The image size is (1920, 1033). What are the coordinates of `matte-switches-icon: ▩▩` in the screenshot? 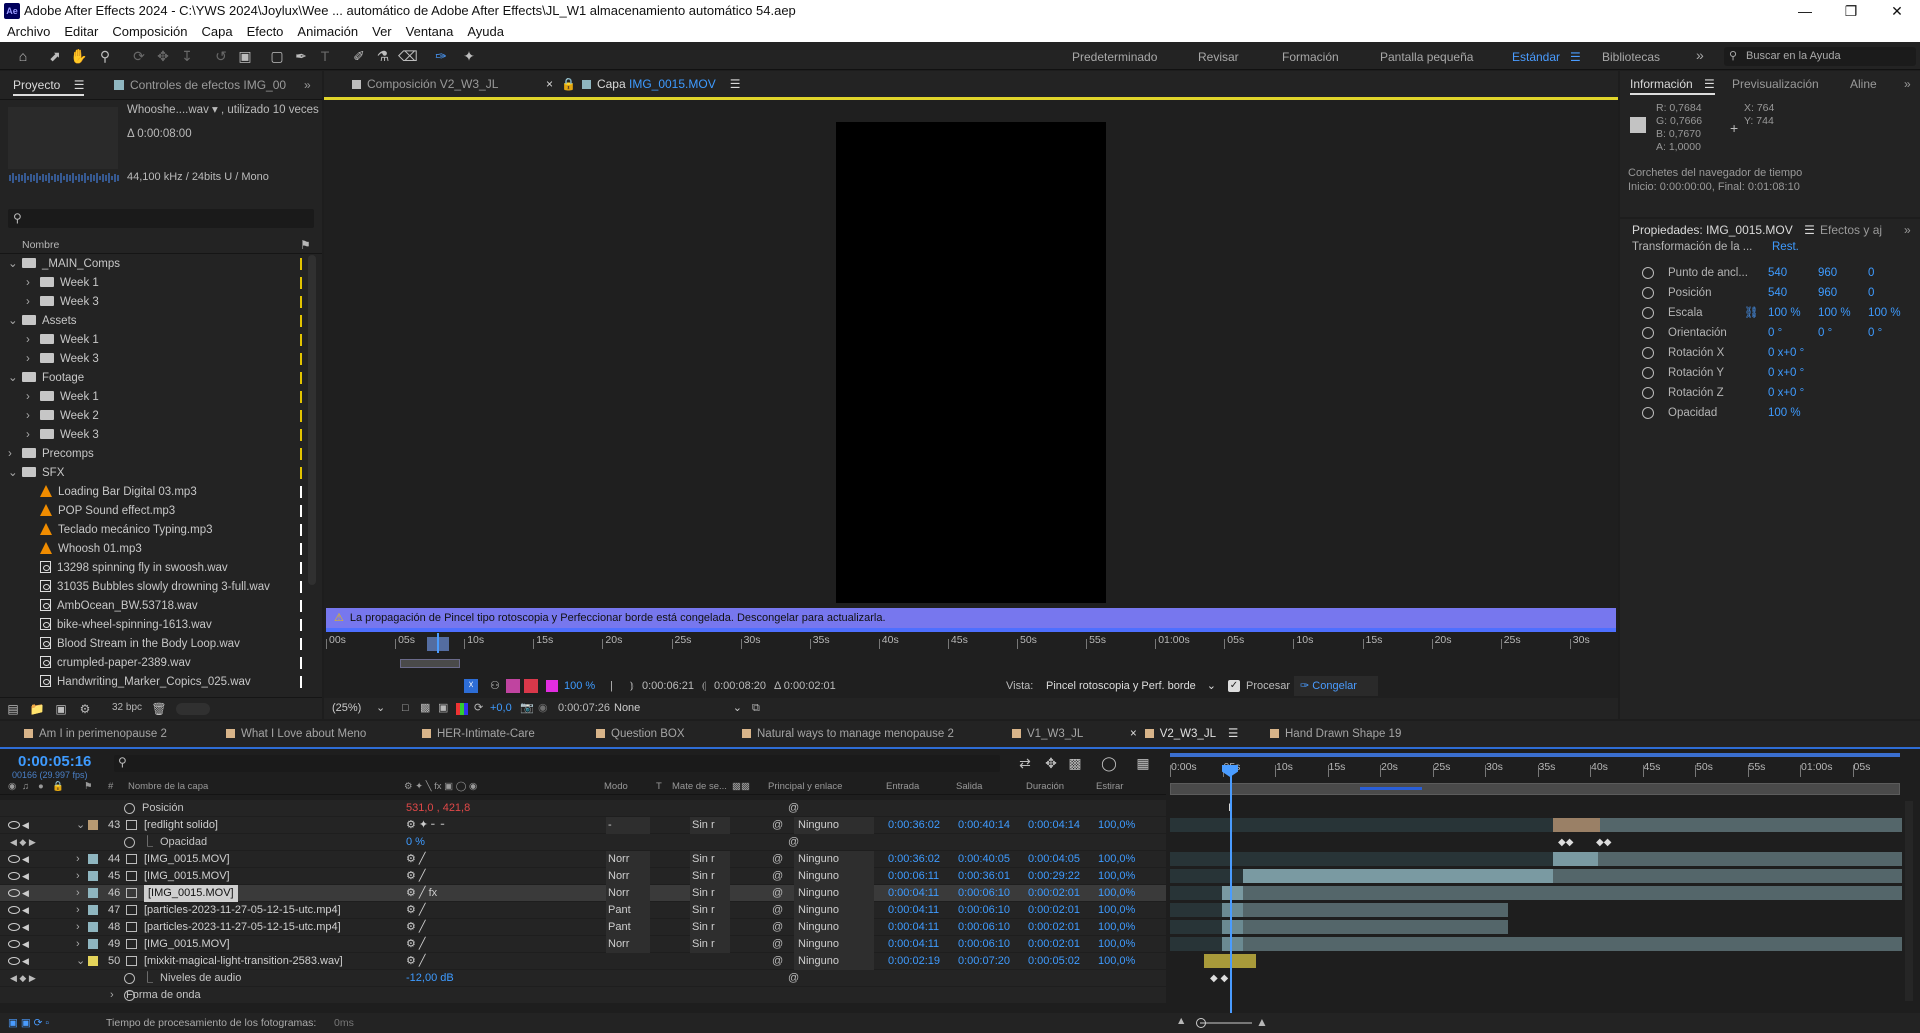 It's located at (741, 786).